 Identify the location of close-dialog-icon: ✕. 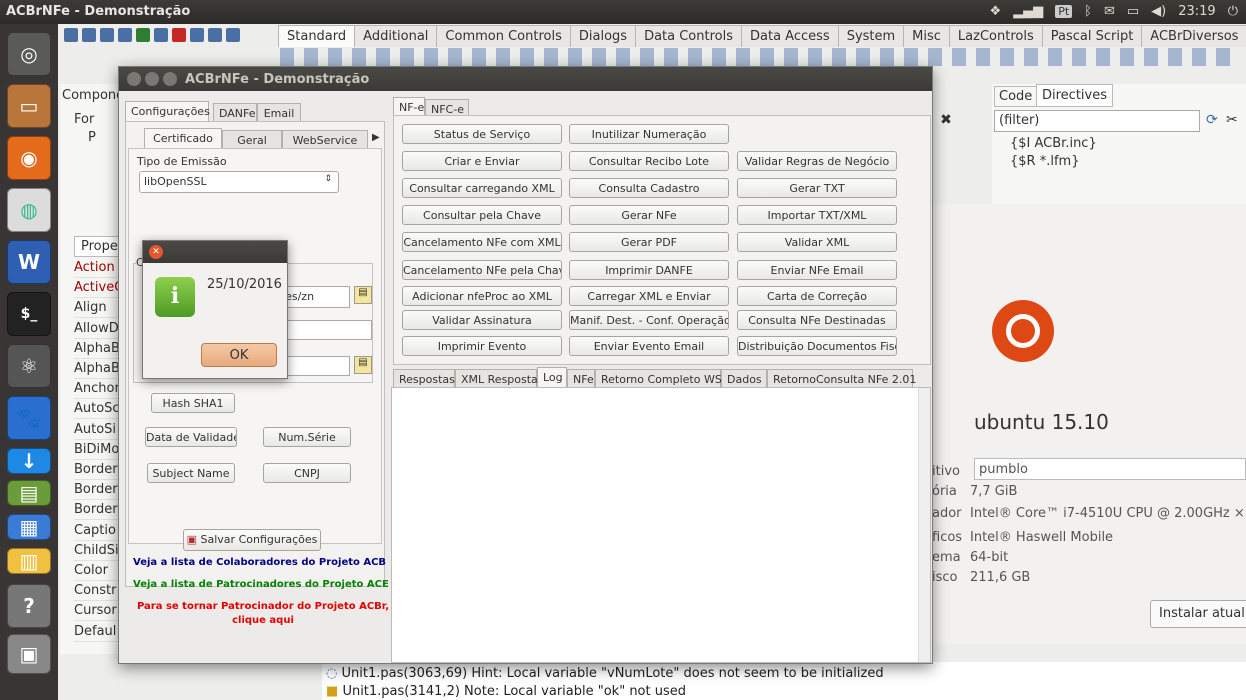
(156, 252).